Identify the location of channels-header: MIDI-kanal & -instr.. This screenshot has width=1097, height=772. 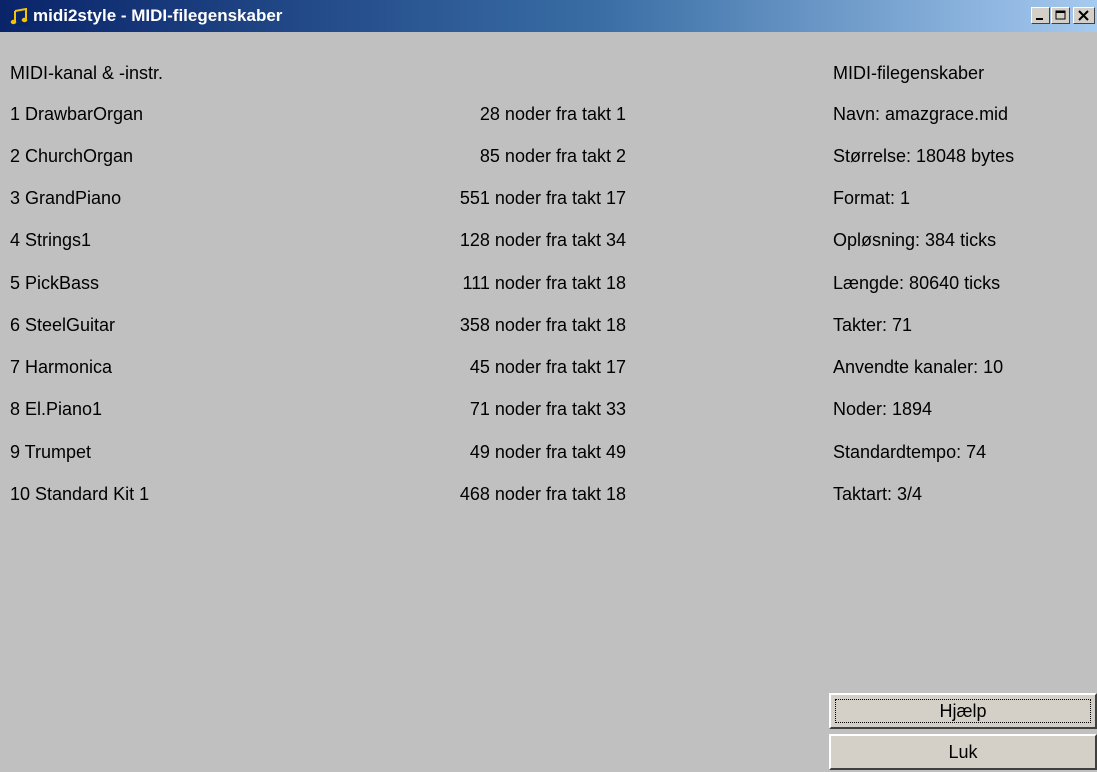
(87, 73).